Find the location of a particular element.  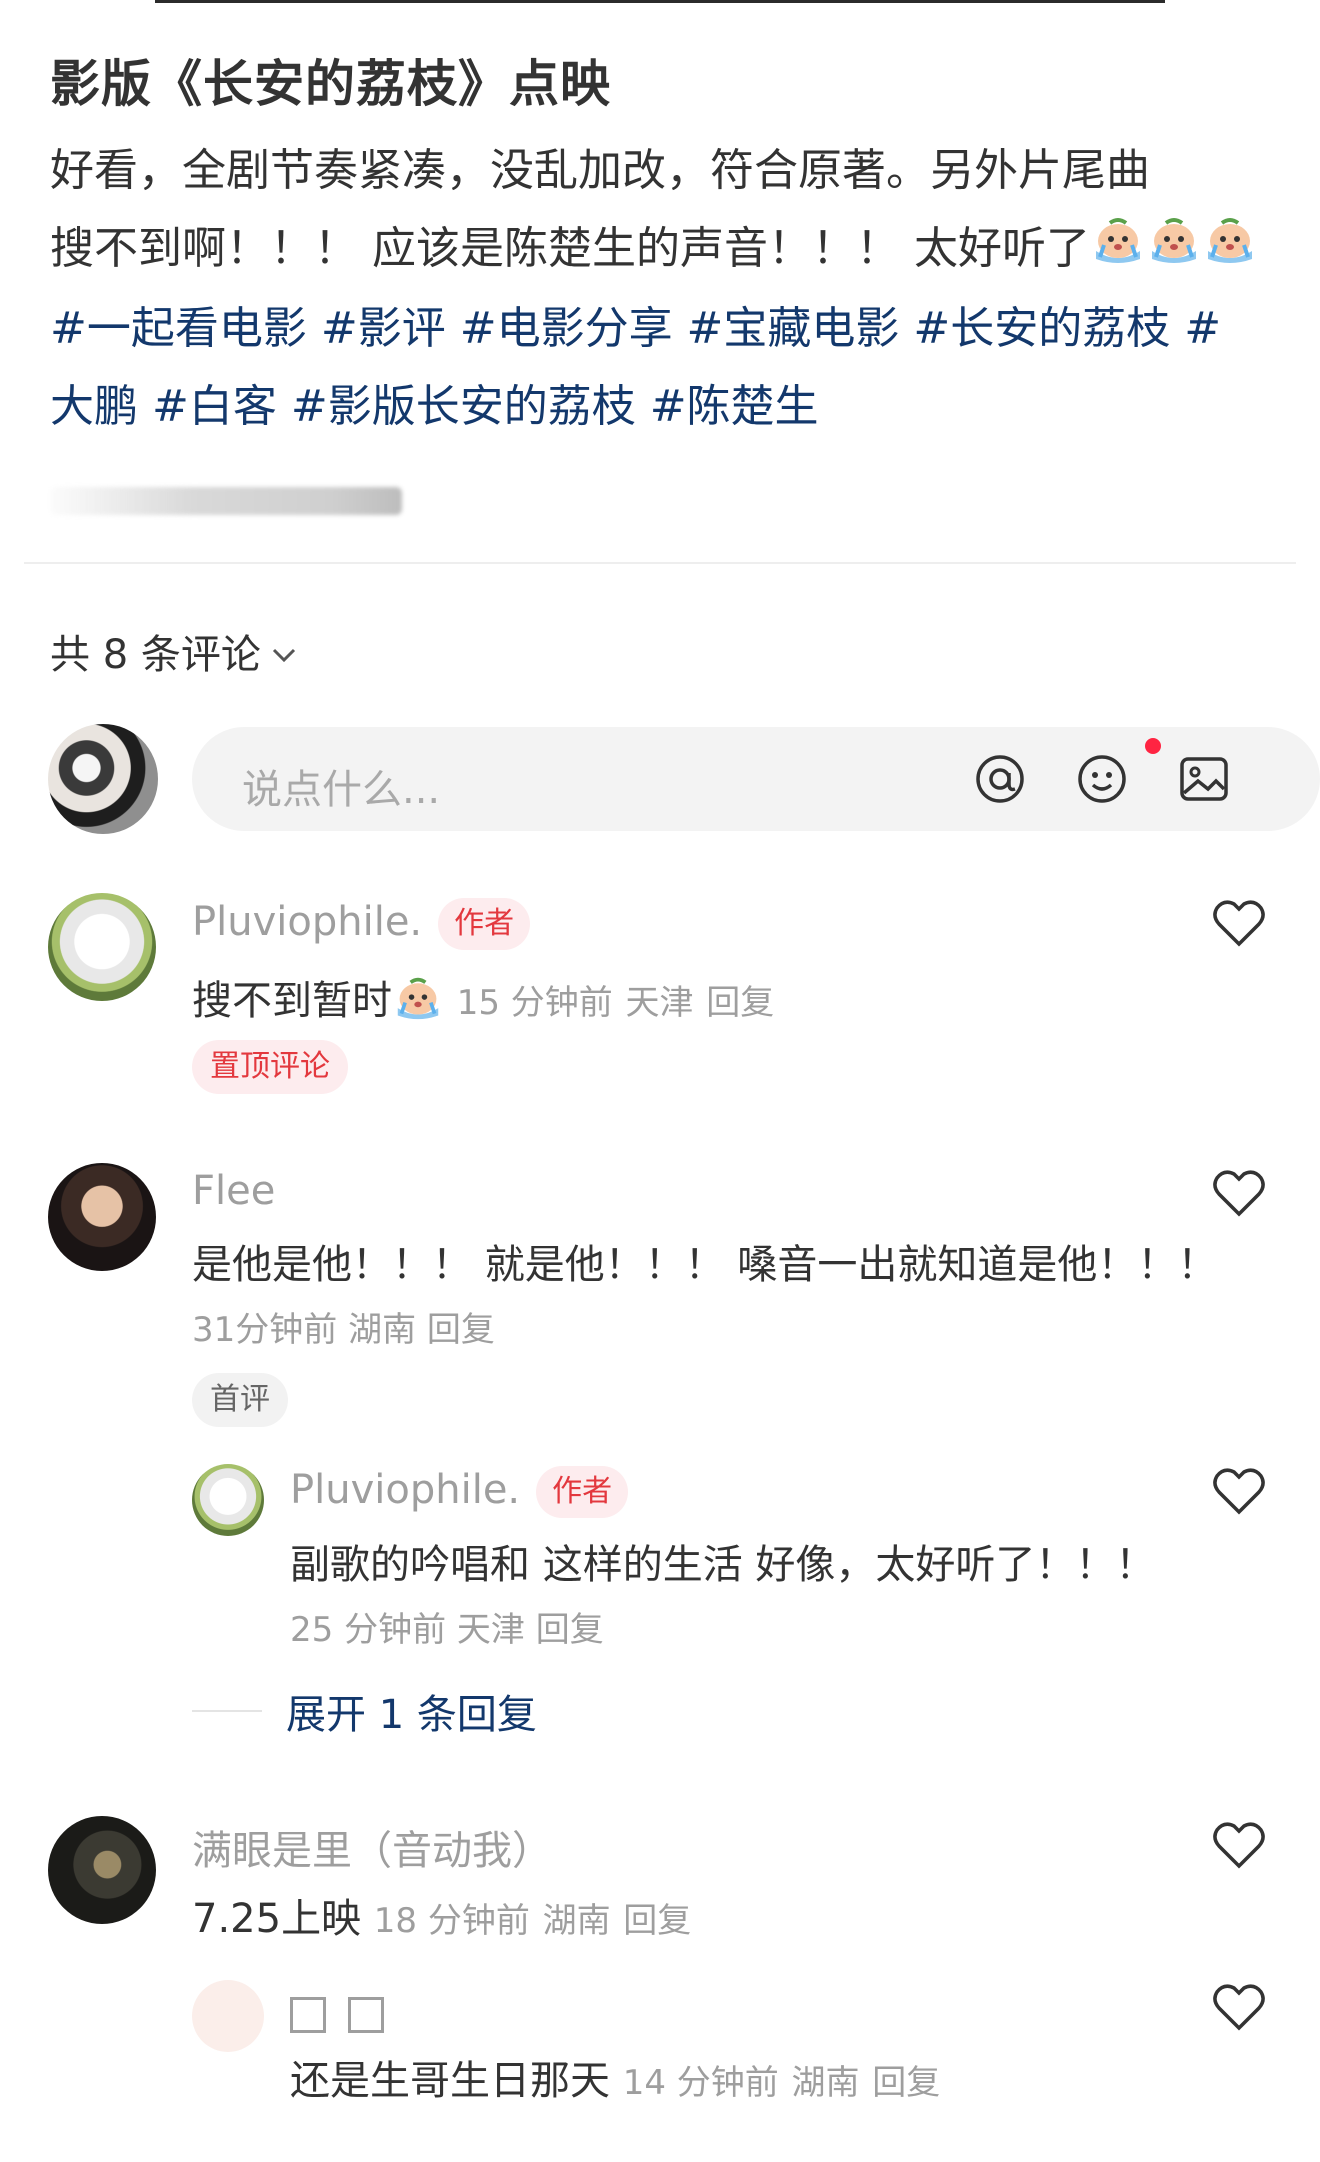

post-body-line-1: 好看，全剧节奏紧凑，没乱加改，符合原著。另外片尾曲 is located at coordinates (600, 170).